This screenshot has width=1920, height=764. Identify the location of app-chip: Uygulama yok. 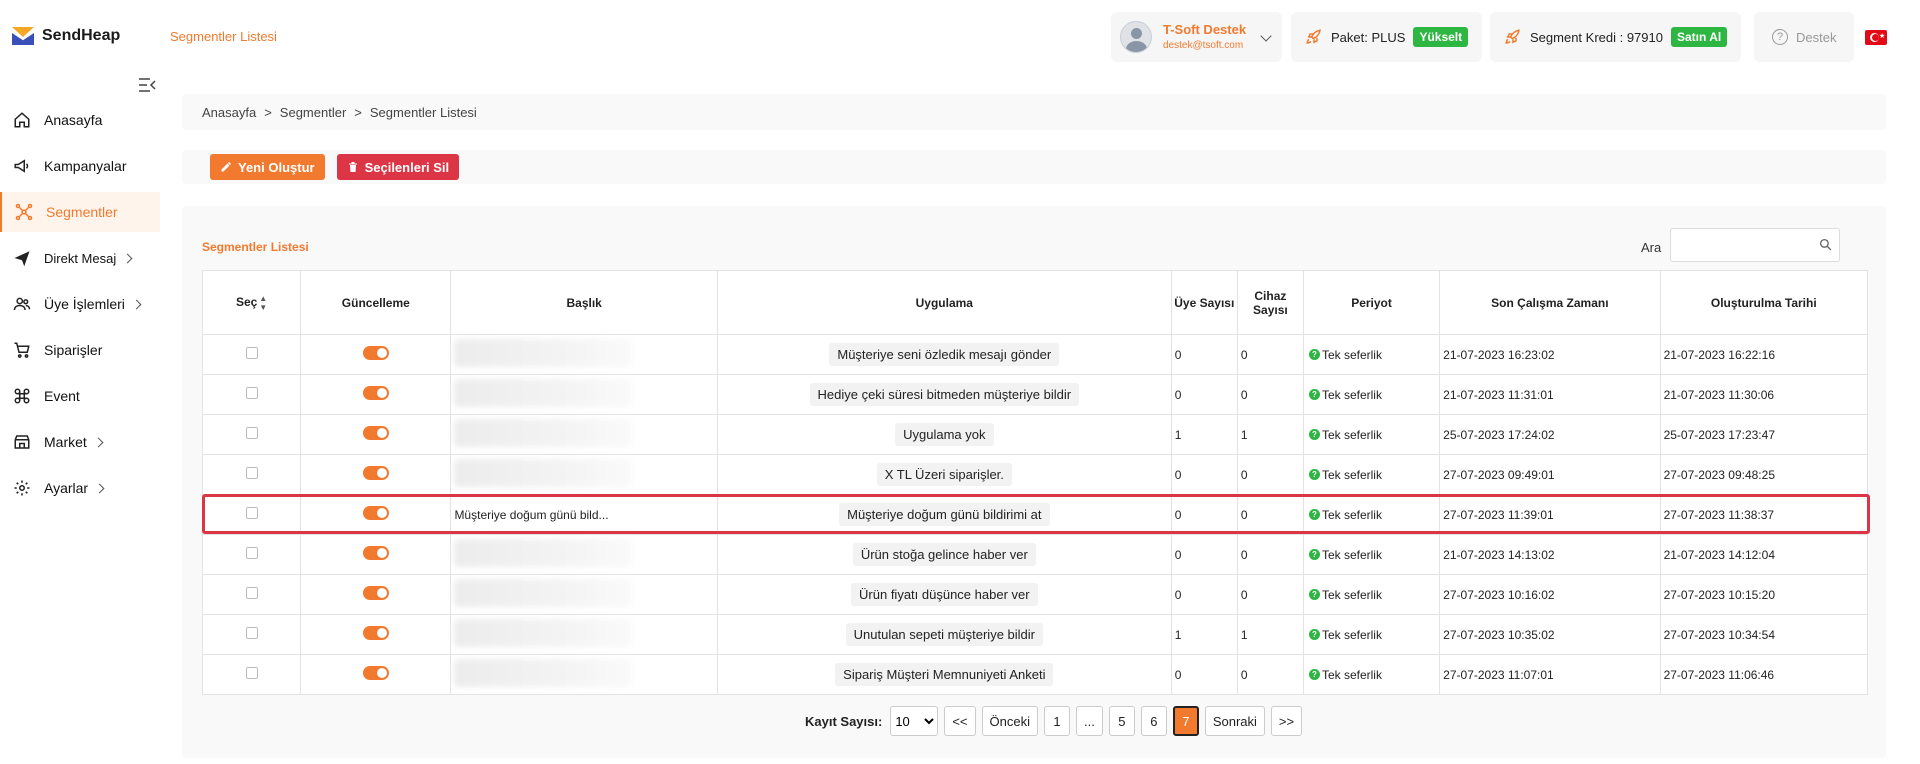
(944, 434).